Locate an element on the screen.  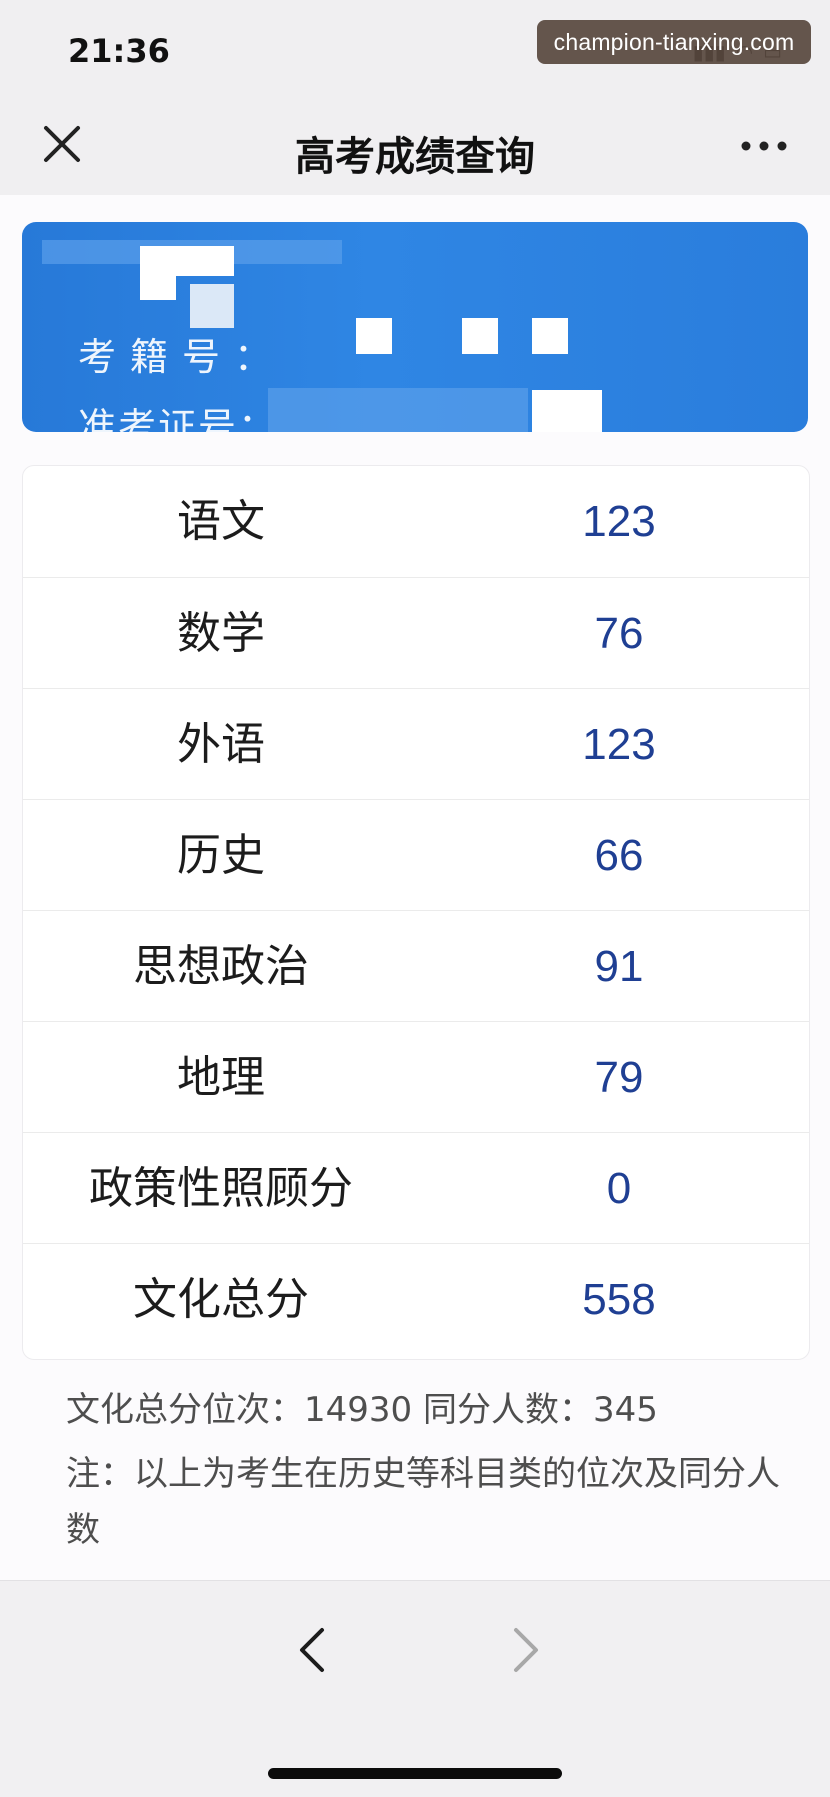
subject-name: 历史 is located at coordinates (221, 855).